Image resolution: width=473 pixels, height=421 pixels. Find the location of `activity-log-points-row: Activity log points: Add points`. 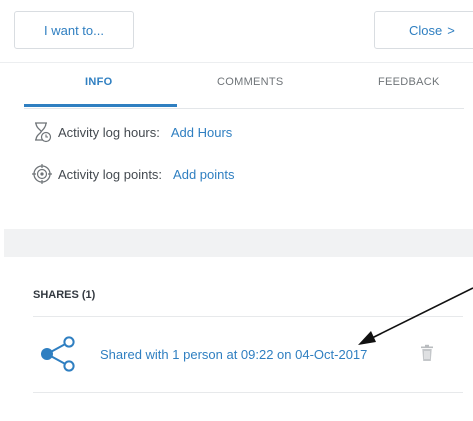

activity-log-points-row: Activity log points: Add points is located at coordinates (132, 174).